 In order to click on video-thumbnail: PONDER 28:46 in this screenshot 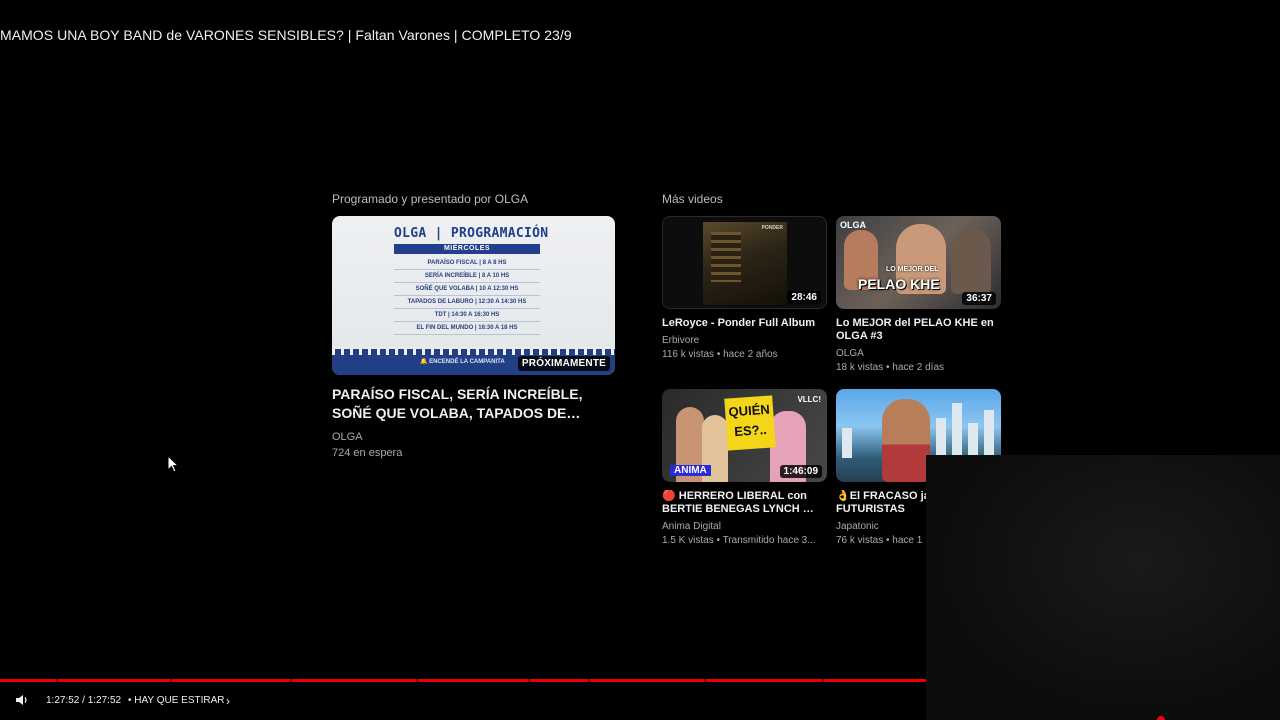, I will do `click(744, 262)`.